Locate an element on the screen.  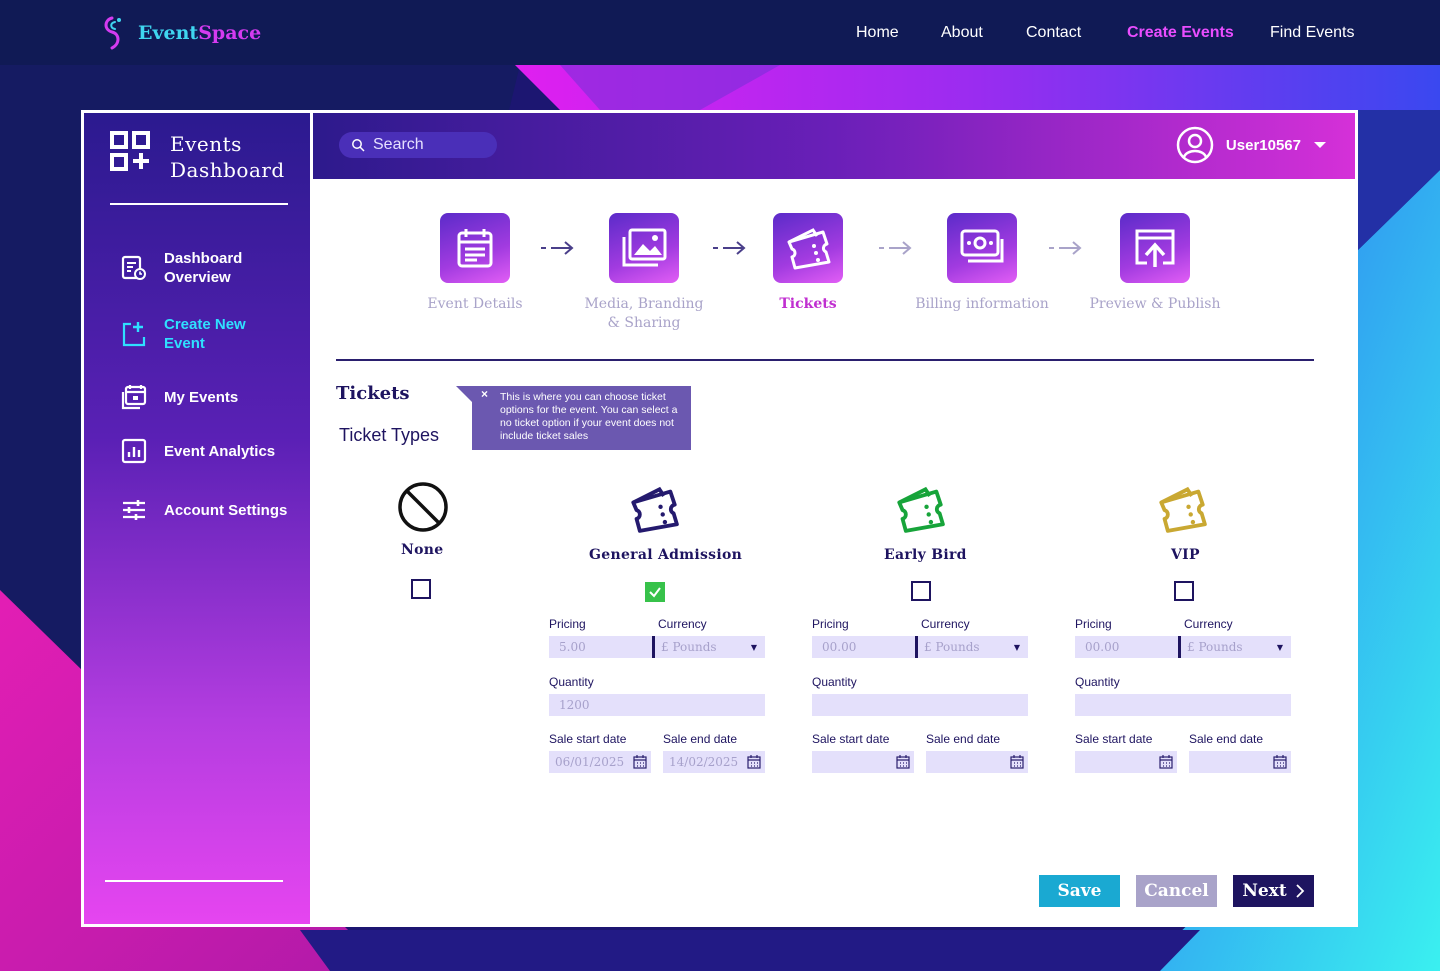
logo-swirl-icon is located at coordinates (112, 33).